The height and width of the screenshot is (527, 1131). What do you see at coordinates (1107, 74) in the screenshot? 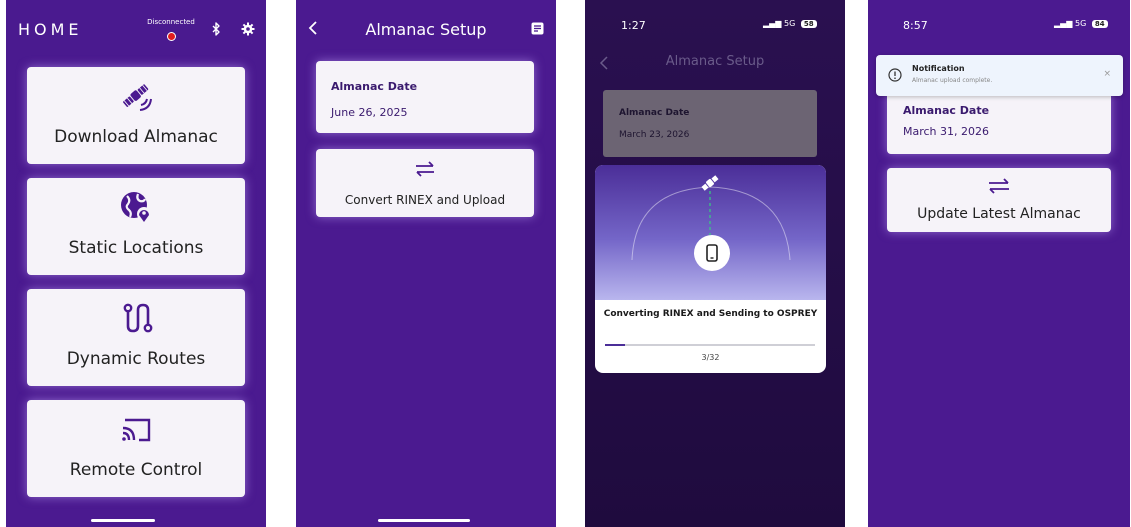
I see `close-icon: ×` at bounding box center [1107, 74].